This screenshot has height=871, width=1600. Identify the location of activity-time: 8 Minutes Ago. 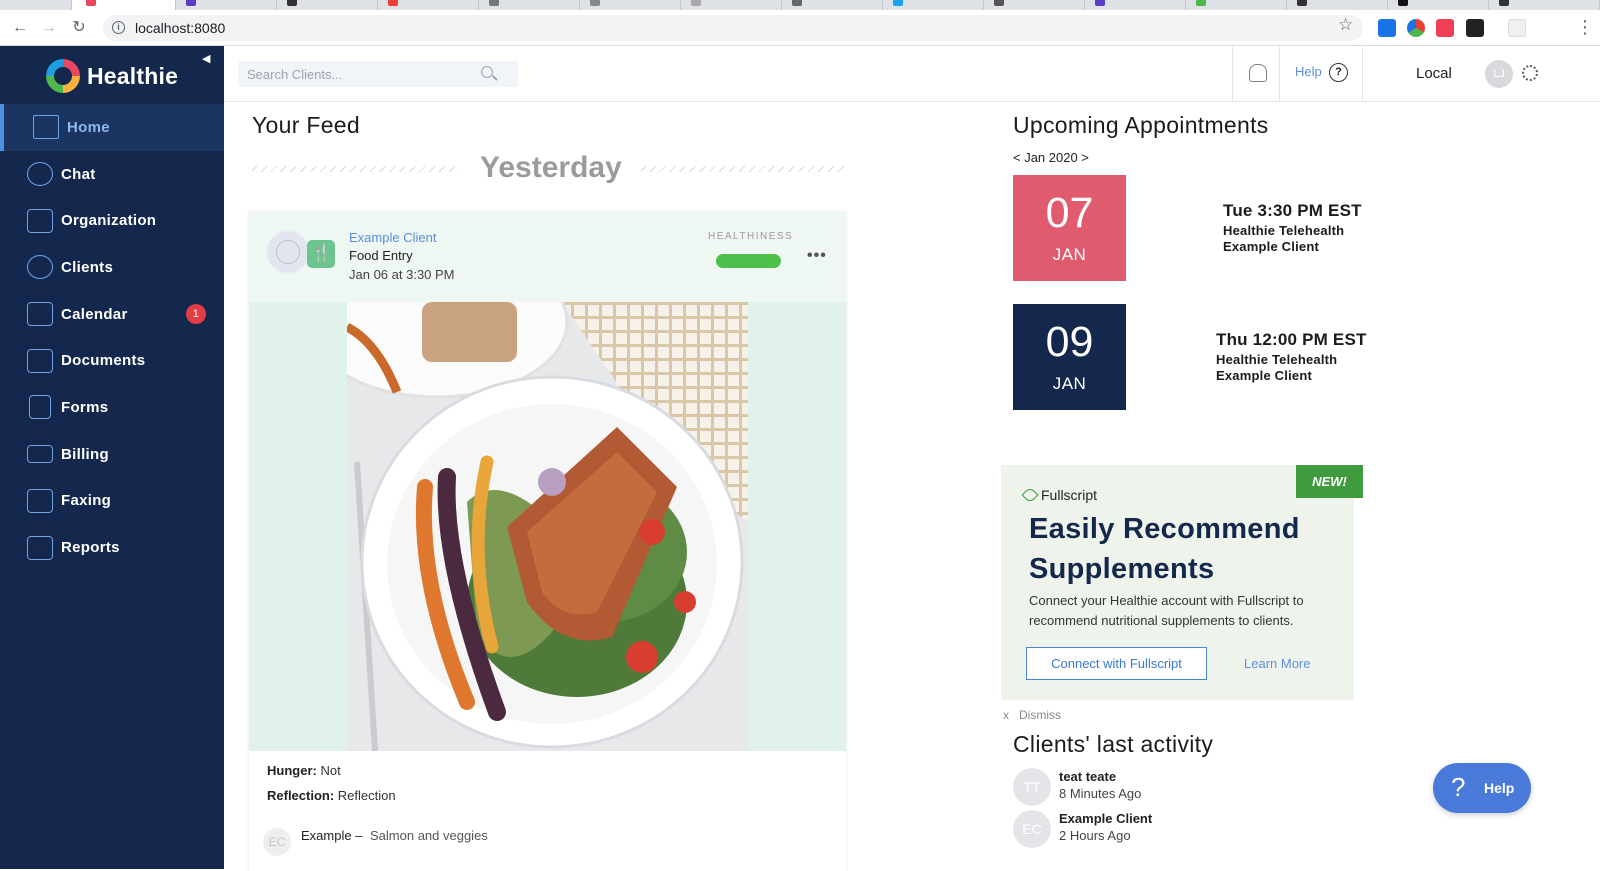
(1100, 793).